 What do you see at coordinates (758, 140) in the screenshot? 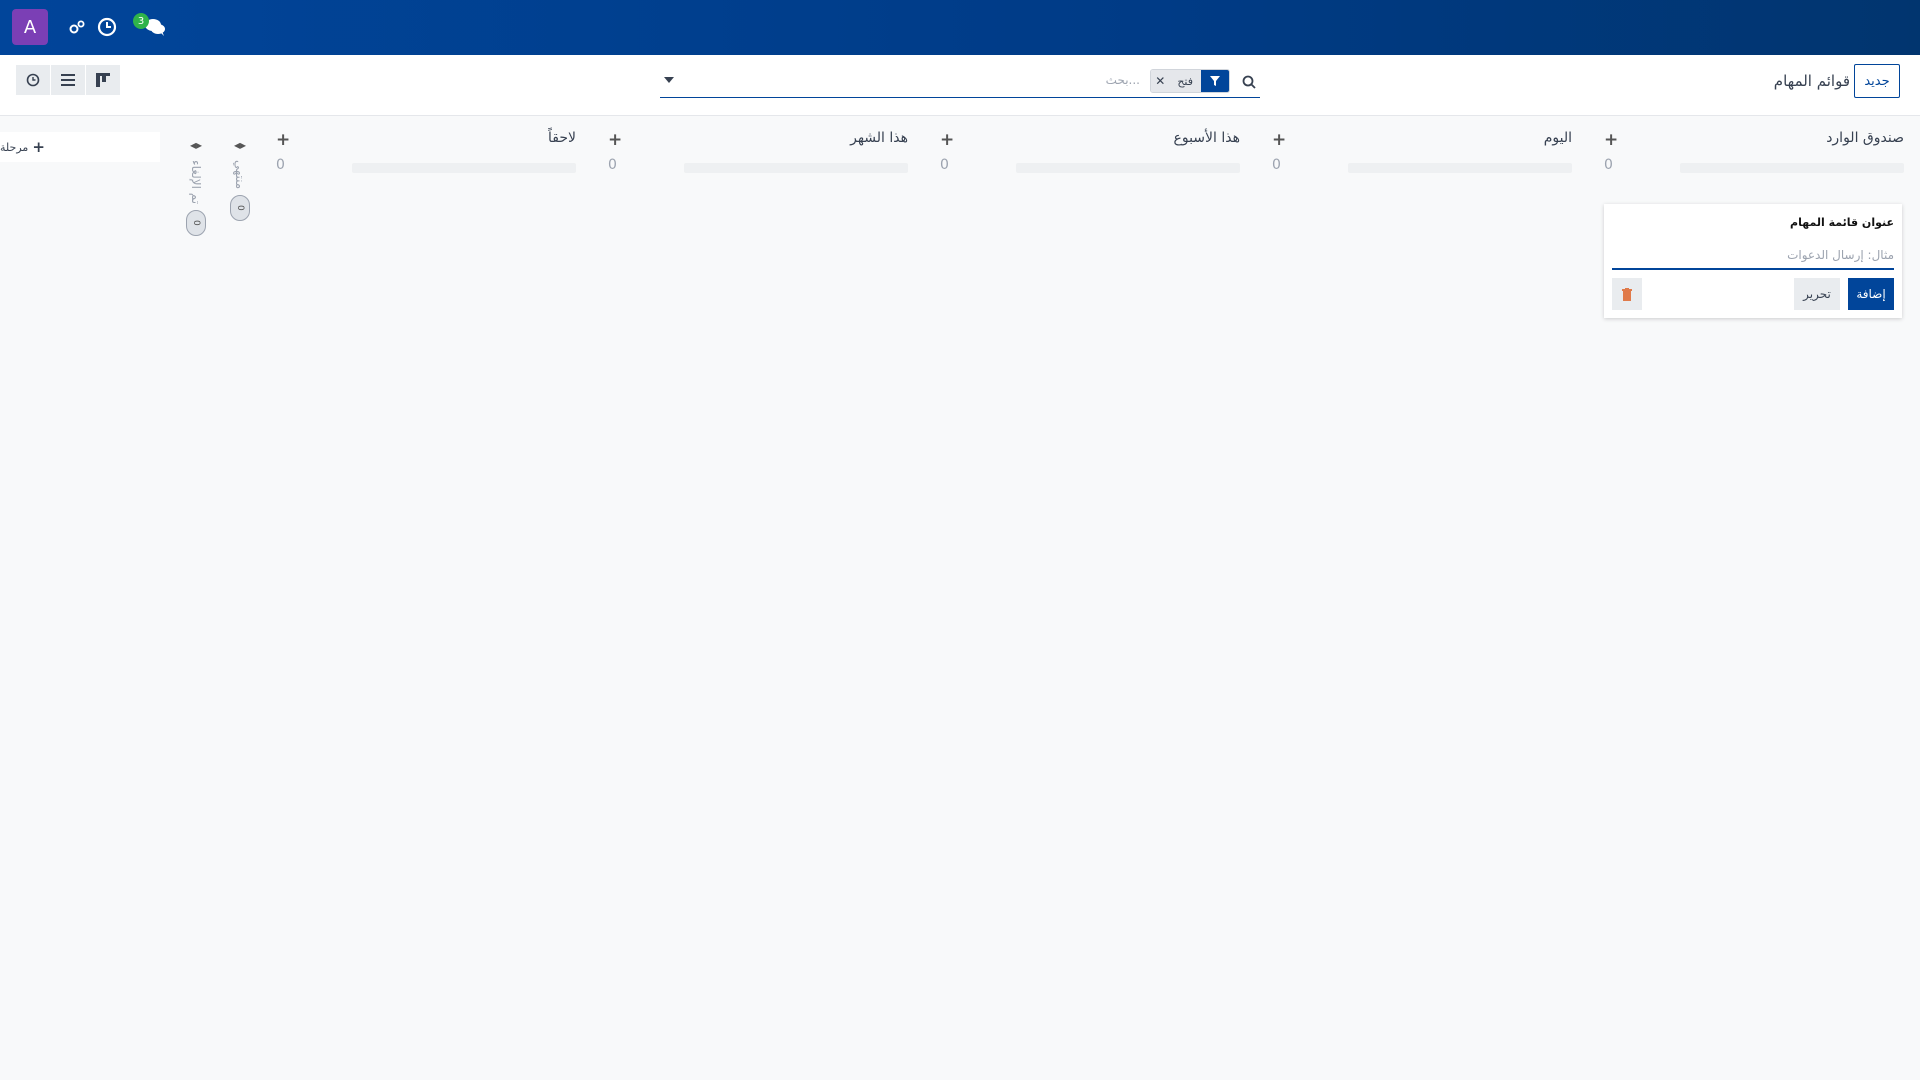
I see `column-this-month: + هذا الشهر` at bounding box center [758, 140].